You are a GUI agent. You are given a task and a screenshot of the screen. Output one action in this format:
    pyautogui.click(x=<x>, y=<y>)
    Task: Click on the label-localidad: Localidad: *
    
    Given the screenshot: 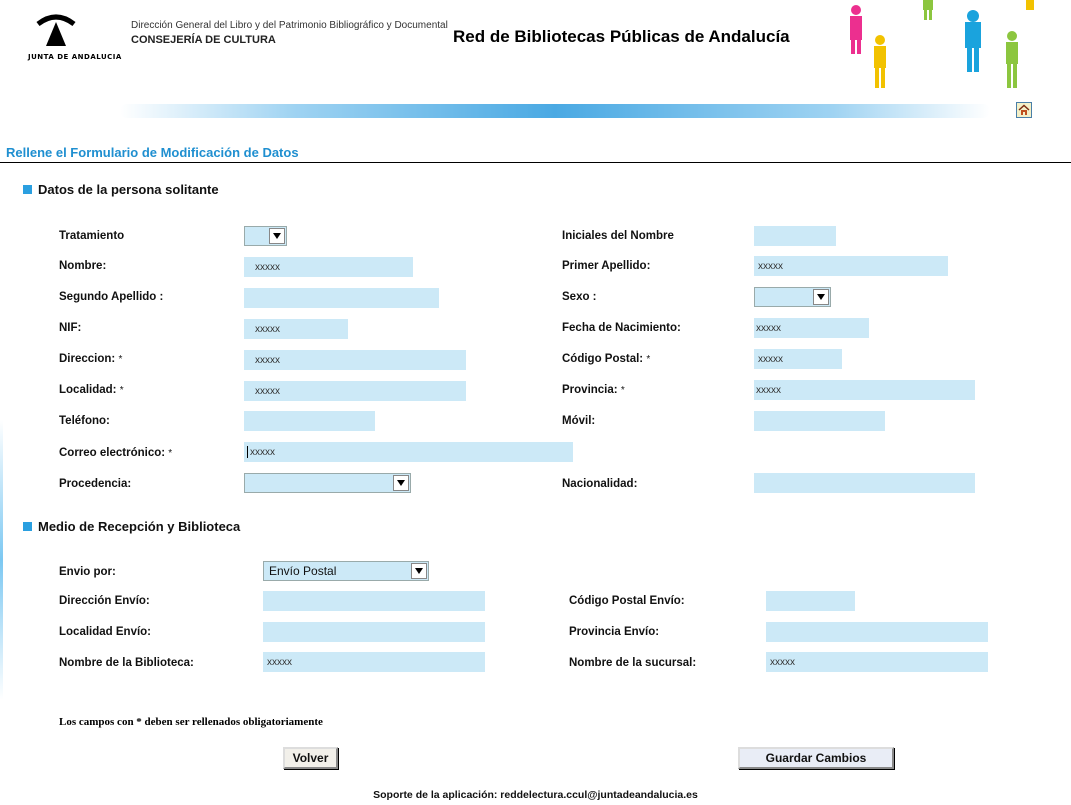 What is the action you would take?
    pyautogui.click(x=91, y=390)
    